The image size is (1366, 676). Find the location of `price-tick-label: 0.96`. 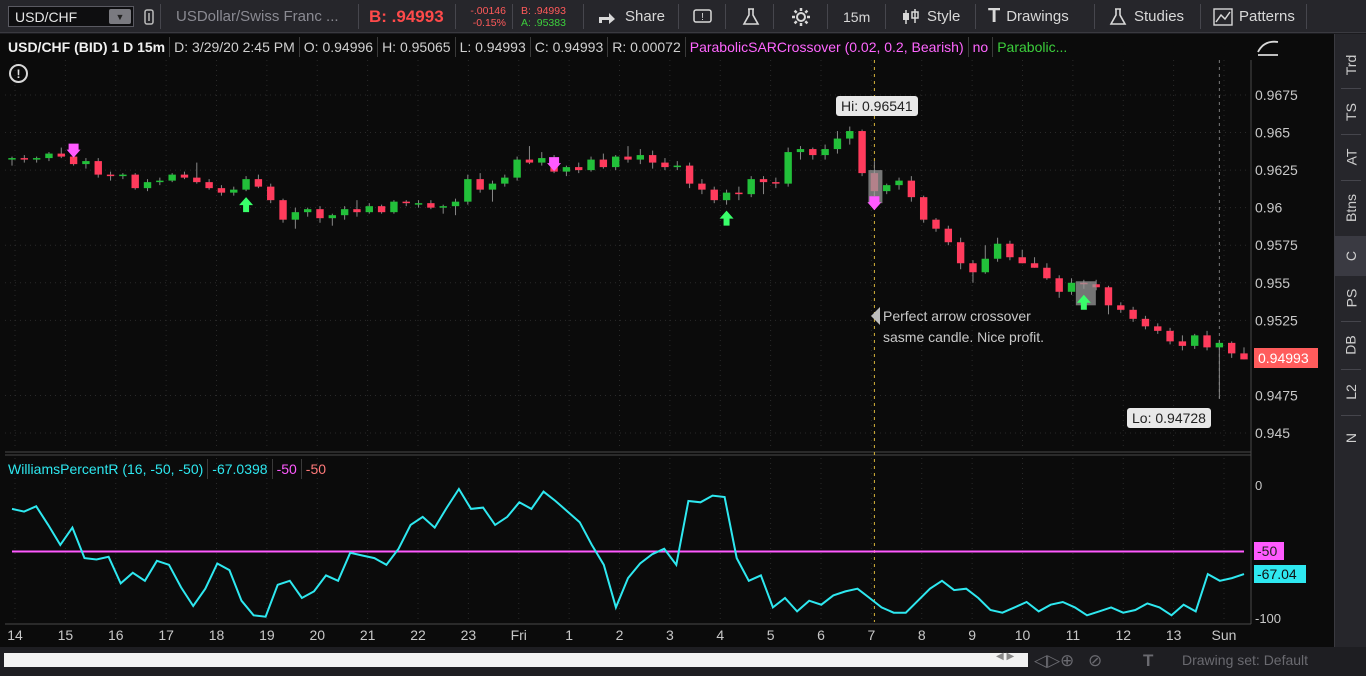

price-tick-label: 0.96 is located at coordinates (1268, 208).